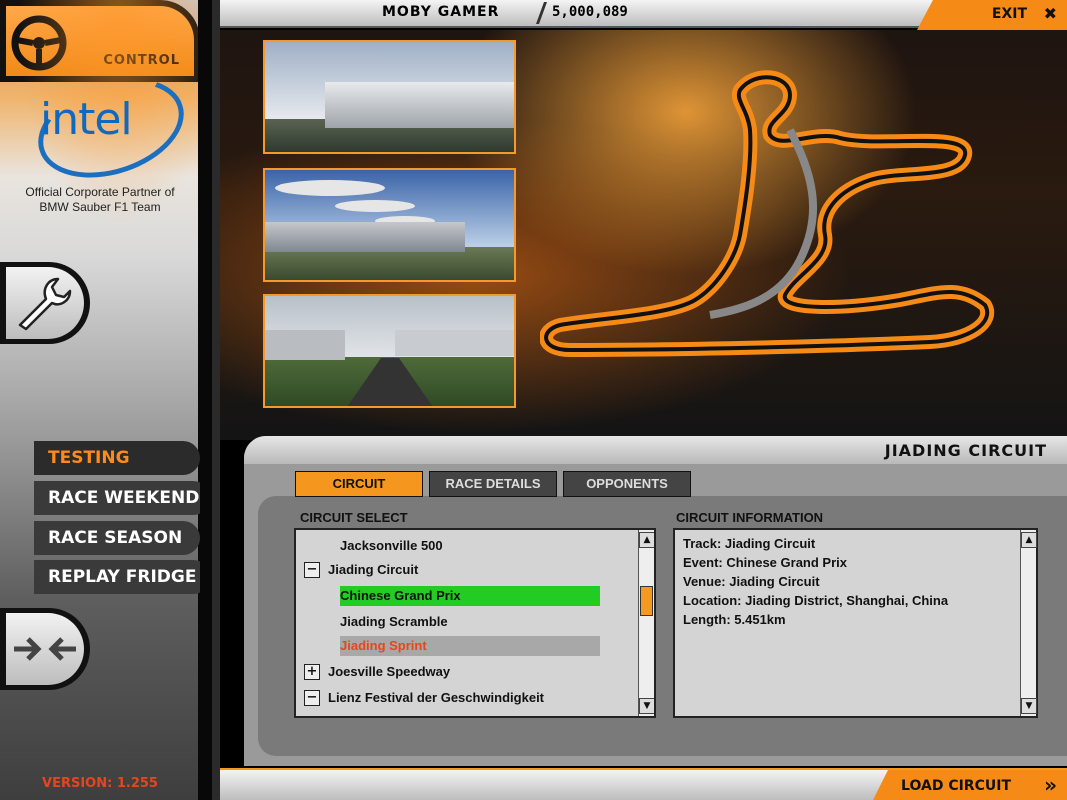  What do you see at coordinates (86, 119) in the screenshot?
I see `intel-logo-word: intel` at bounding box center [86, 119].